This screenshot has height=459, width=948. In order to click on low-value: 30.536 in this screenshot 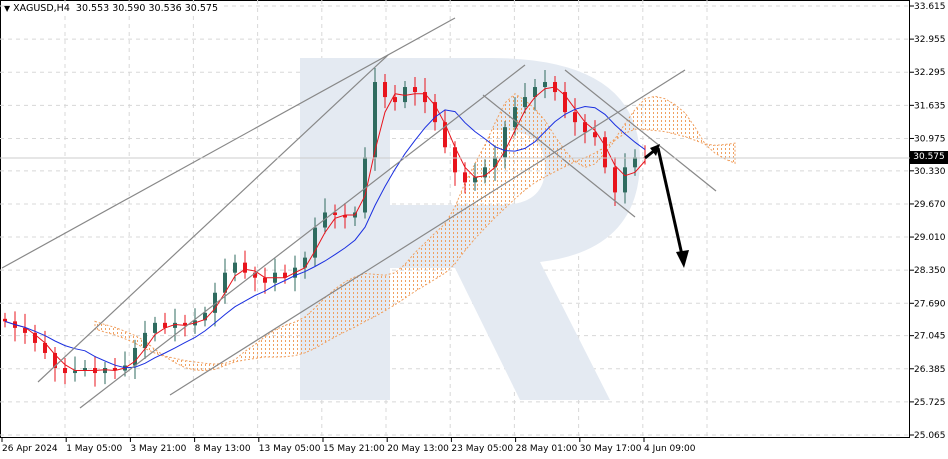, I will do `click(165, 8)`.